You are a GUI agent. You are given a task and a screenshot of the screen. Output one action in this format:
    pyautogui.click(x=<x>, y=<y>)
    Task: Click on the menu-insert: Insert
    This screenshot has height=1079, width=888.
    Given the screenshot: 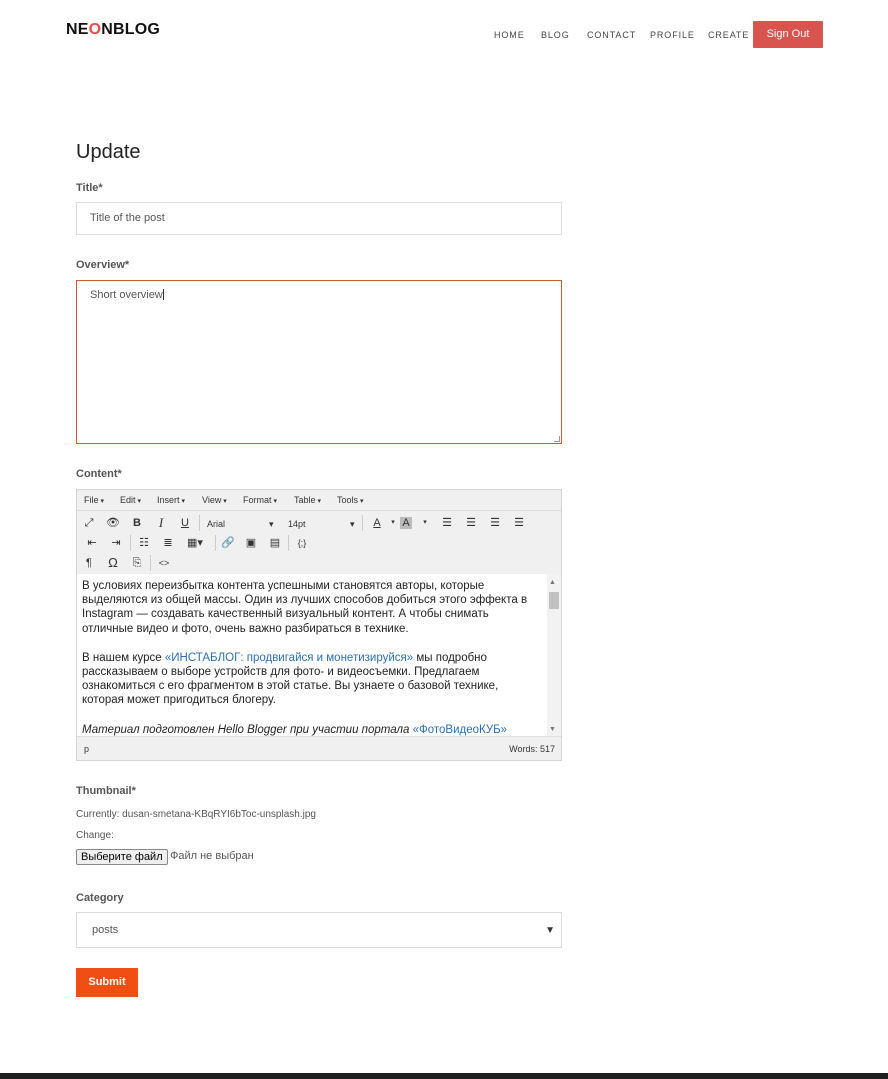 What is the action you would take?
    pyautogui.click(x=171, y=500)
    